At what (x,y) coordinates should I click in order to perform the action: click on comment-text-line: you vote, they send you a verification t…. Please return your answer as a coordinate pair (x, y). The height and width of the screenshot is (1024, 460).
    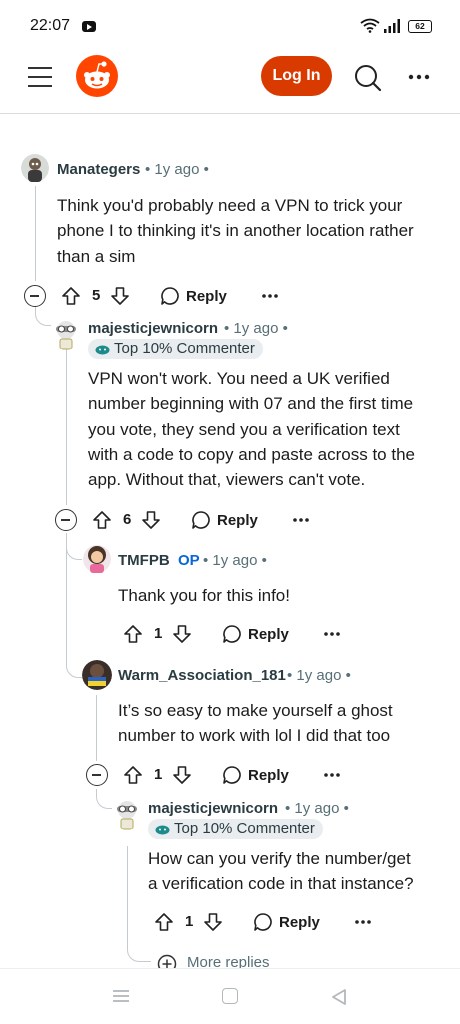
    Looking at the image, I should click on (244, 429).